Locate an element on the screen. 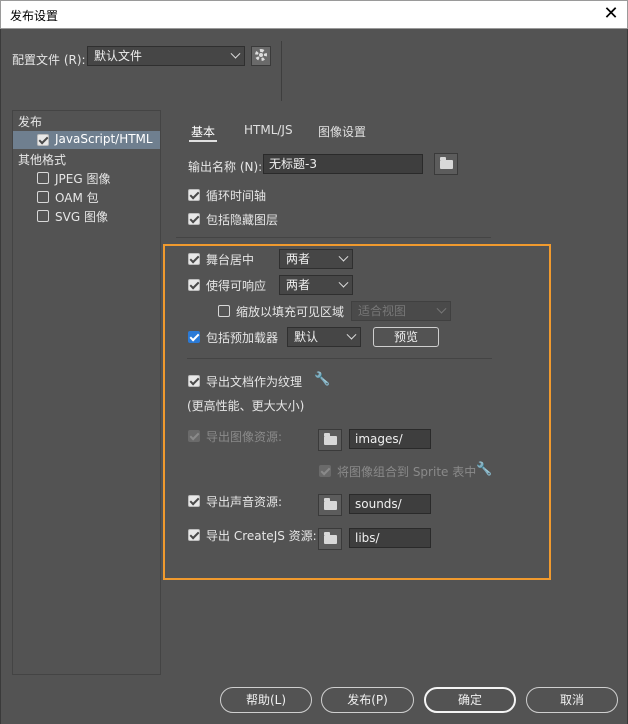 Image resolution: width=628 pixels, height=724 pixels. tab-basic-underline is located at coordinates (203, 141).